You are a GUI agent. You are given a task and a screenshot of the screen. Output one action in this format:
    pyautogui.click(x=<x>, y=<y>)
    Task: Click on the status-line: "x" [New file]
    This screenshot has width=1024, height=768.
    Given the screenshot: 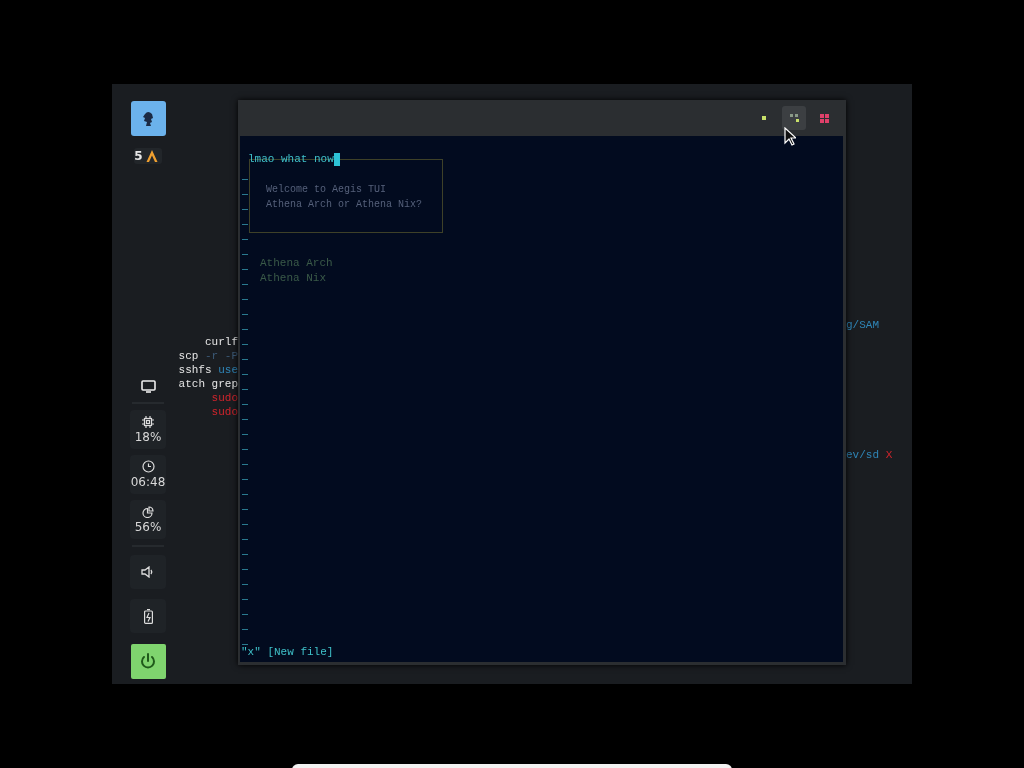 What is the action you would take?
    pyautogui.click(x=287, y=652)
    